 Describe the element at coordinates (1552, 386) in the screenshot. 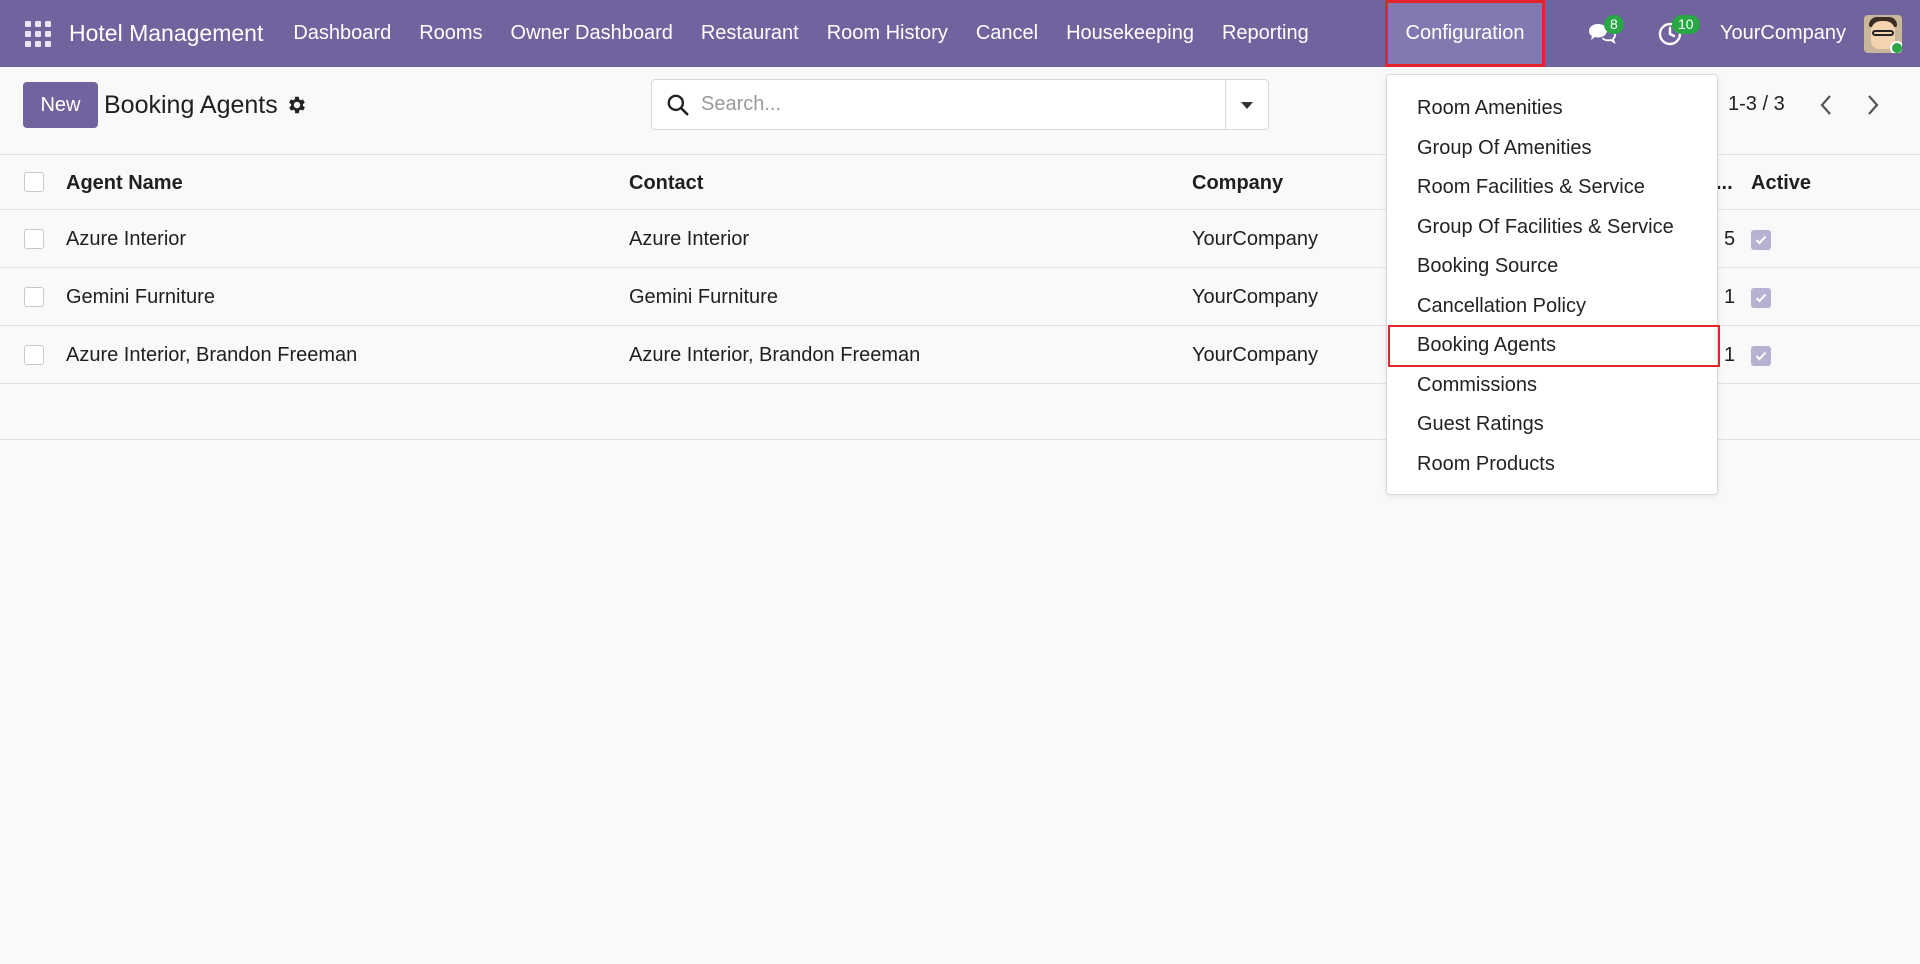

I see `dropdown-item-commissions: Commissions` at that location.